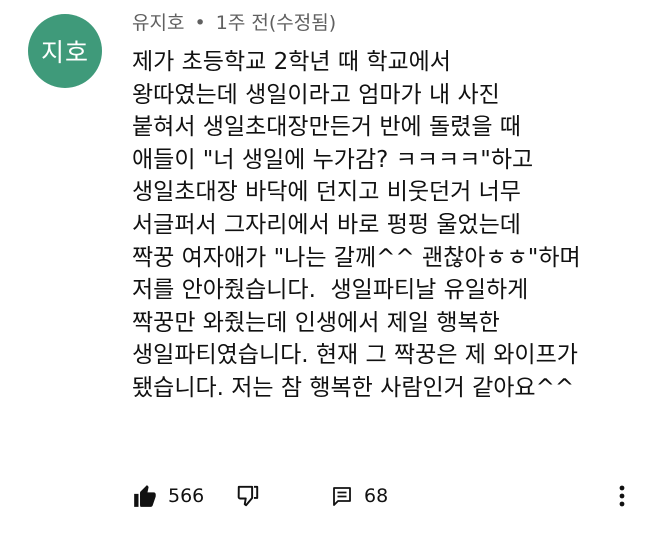  What do you see at coordinates (392, 496) in the screenshot?
I see `comment-actions: 566 68` at bounding box center [392, 496].